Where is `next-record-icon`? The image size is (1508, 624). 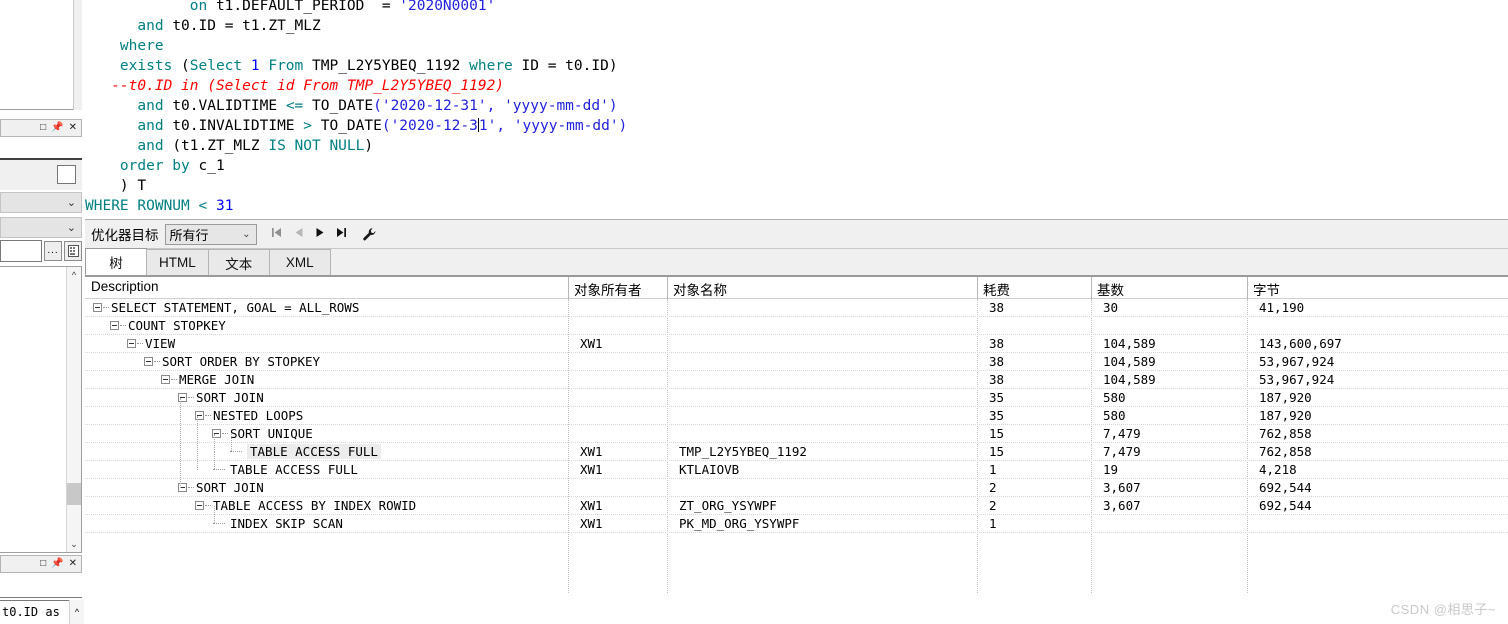 next-record-icon is located at coordinates (320, 234).